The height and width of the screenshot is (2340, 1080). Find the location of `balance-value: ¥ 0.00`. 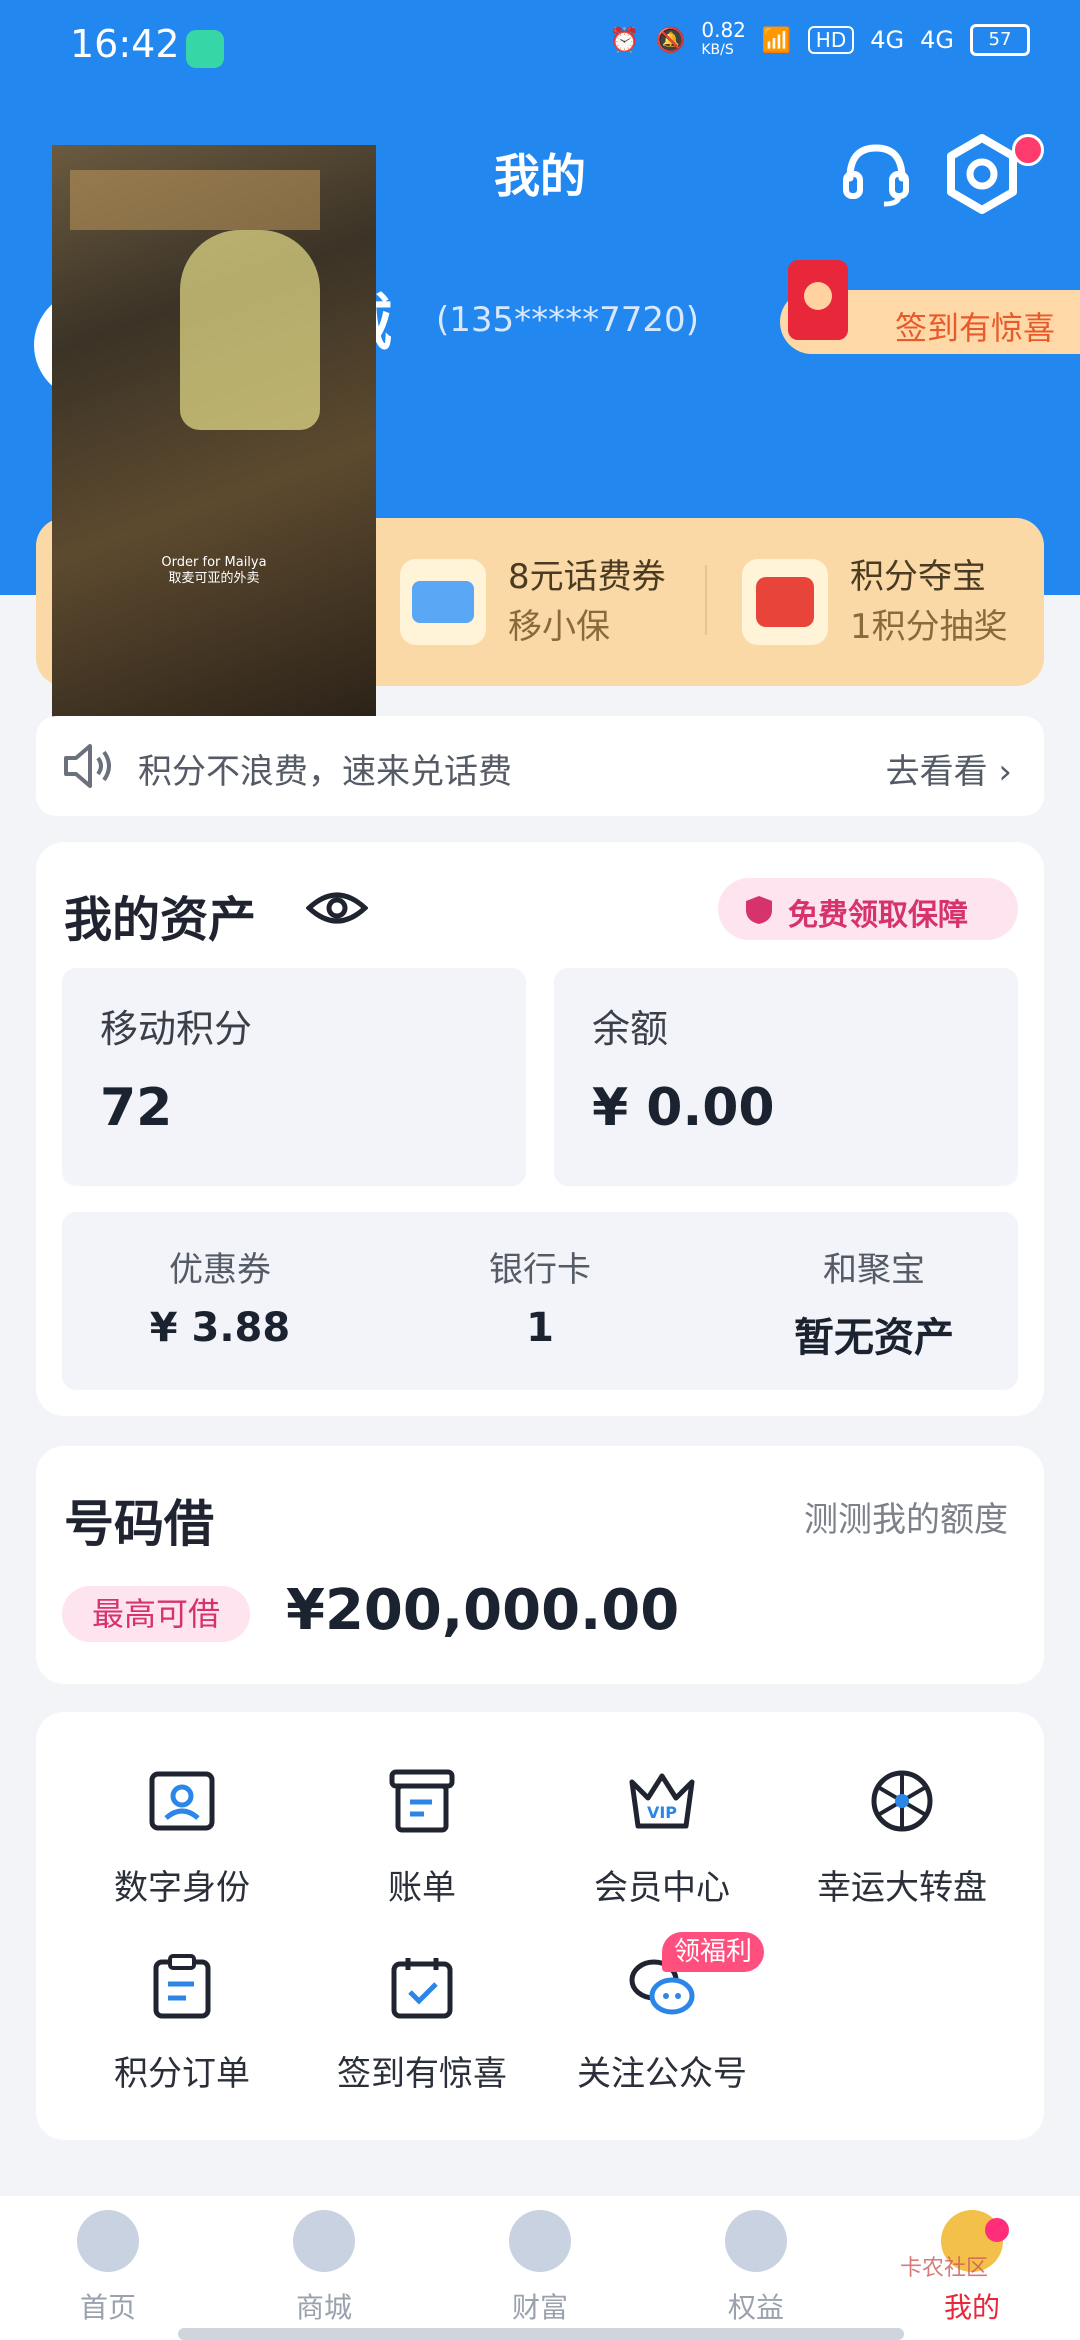

balance-value: ¥ 0.00 is located at coordinates (683, 1108).